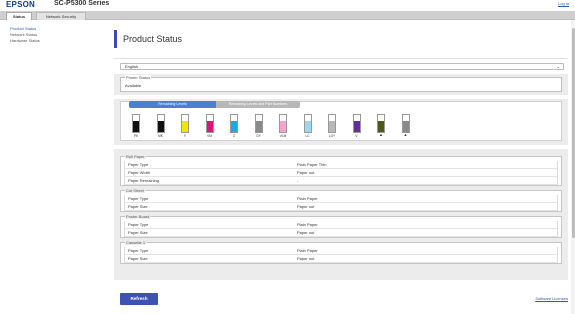  Describe the element at coordinates (153, 39) in the screenshot. I see `page-title: Product Status` at that location.